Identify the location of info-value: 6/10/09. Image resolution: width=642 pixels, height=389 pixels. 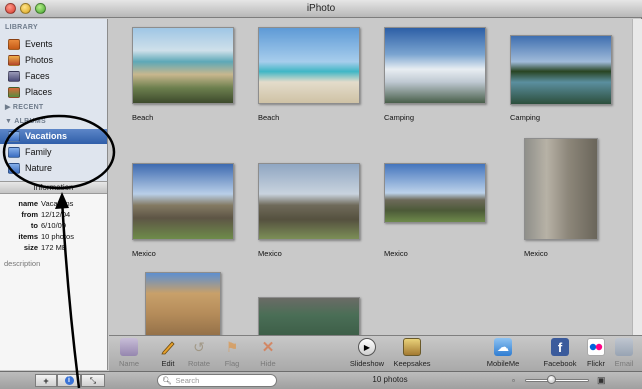
(54, 225).